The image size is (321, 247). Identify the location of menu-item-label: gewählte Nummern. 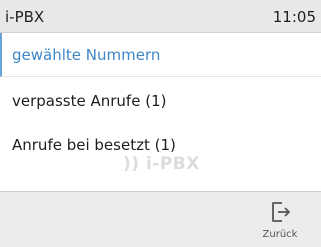
(86, 55).